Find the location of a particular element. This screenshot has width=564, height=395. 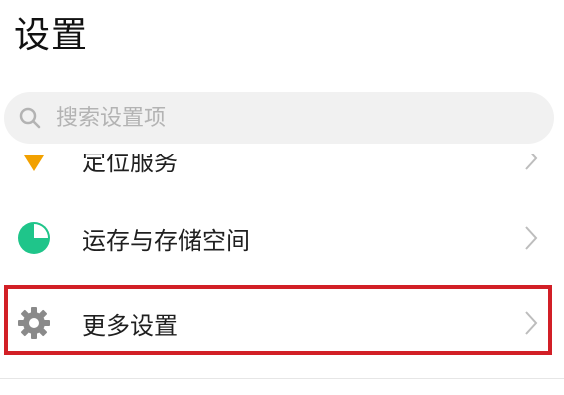

search-bar is located at coordinates (279, 118).